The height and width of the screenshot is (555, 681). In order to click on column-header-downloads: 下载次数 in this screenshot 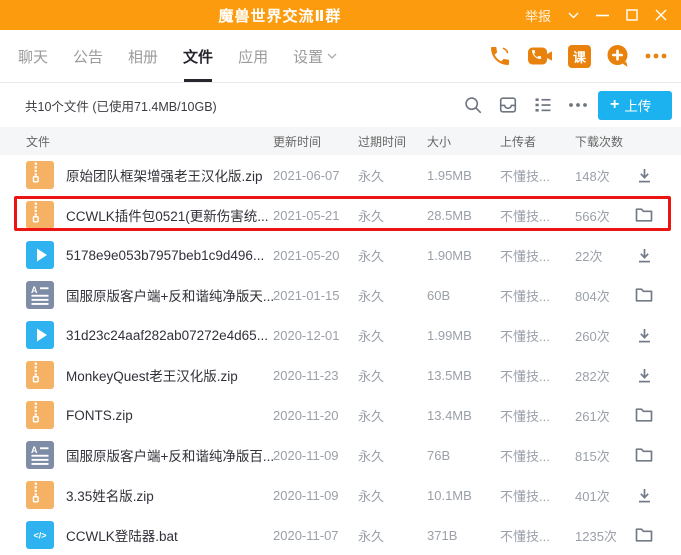, I will do `click(599, 141)`.